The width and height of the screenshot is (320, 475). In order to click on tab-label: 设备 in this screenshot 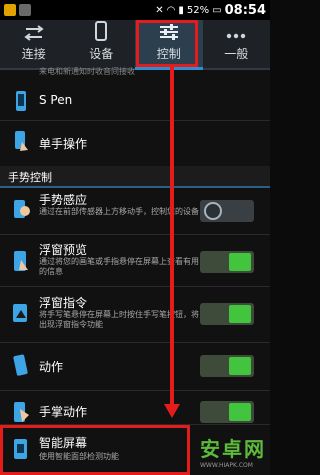, I will do `click(101, 54)`.